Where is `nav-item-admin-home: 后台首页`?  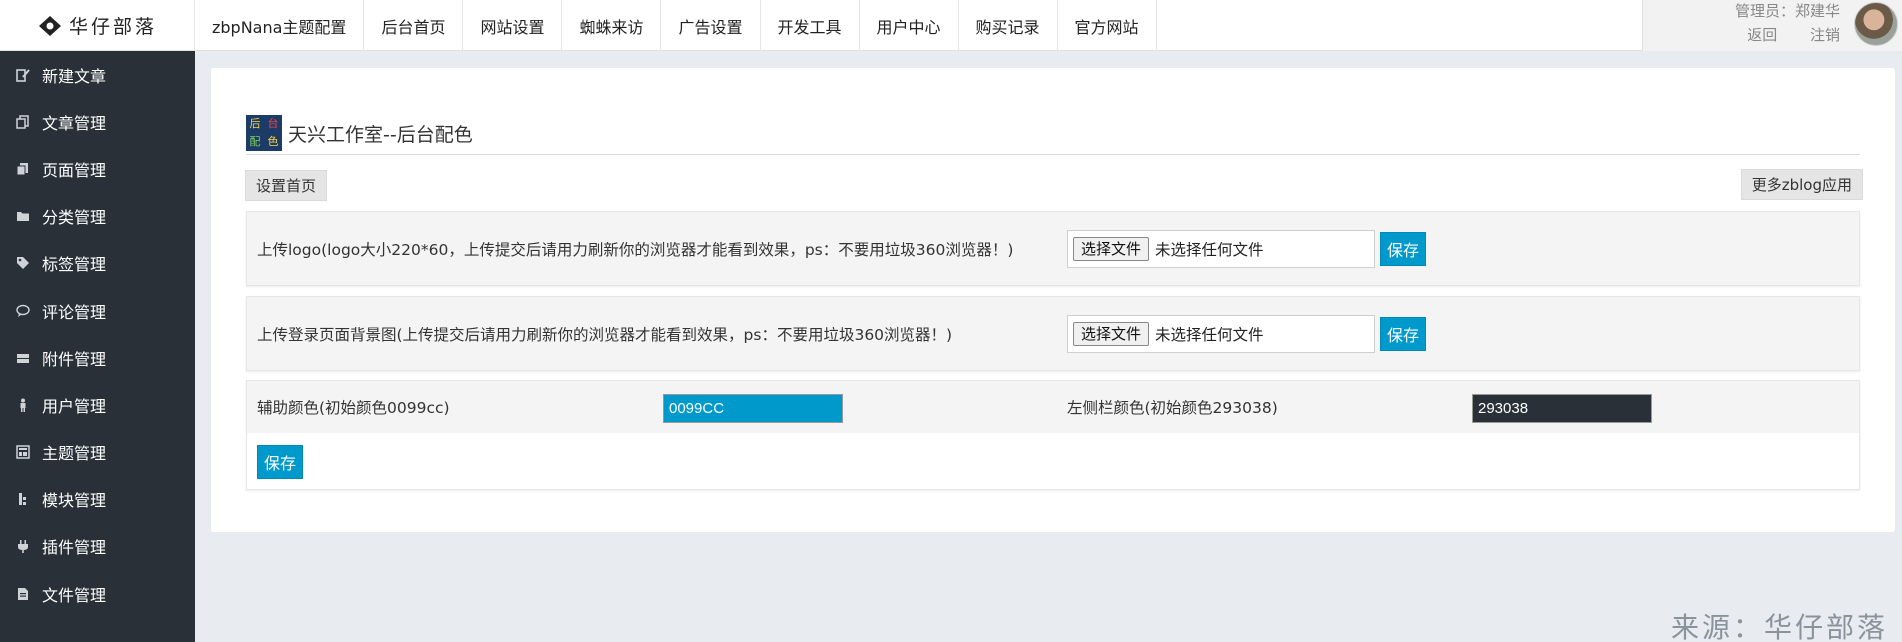
nav-item-admin-home: 后台首页 is located at coordinates (414, 25).